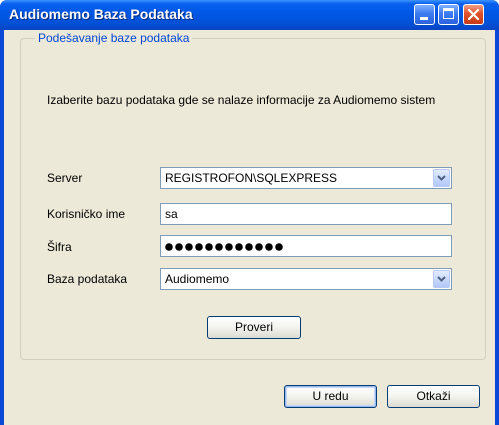 The width and height of the screenshot is (499, 425). Describe the element at coordinates (306, 279) in the screenshot. I see `database-combobox: Audiomemo` at that location.